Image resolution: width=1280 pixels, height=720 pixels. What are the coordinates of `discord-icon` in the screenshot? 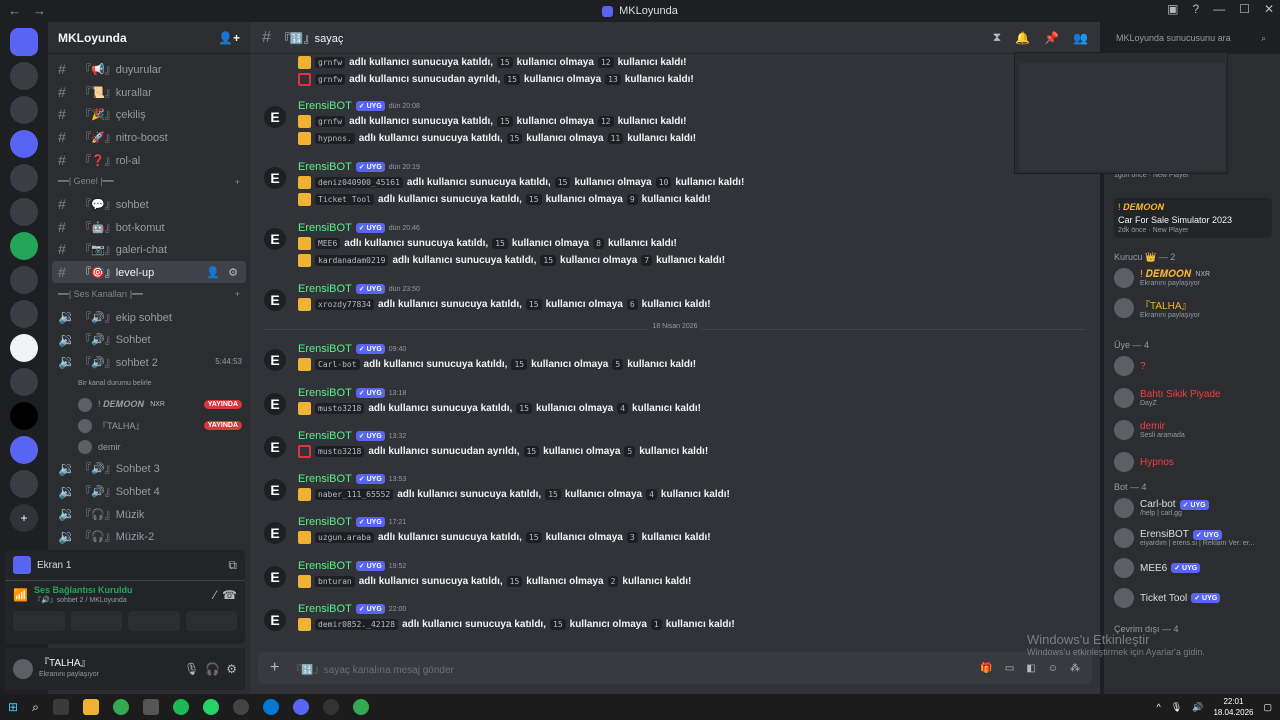 It's located at (300, 707).